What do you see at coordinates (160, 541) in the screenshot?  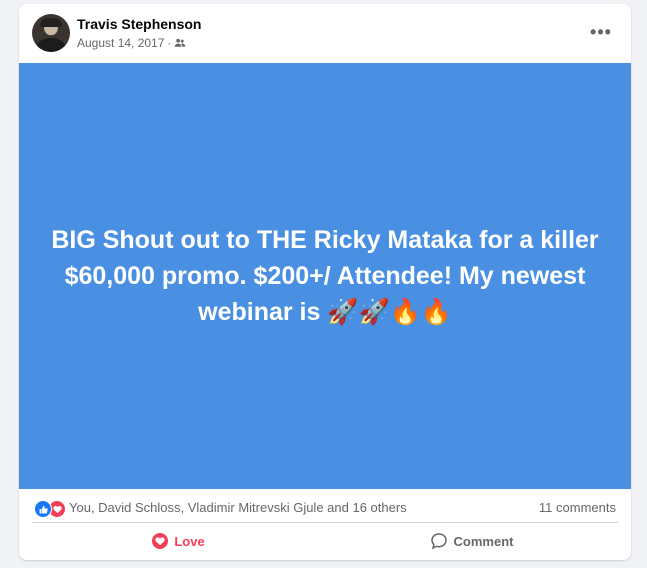 I see `love-reaction-icon` at bounding box center [160, 541].